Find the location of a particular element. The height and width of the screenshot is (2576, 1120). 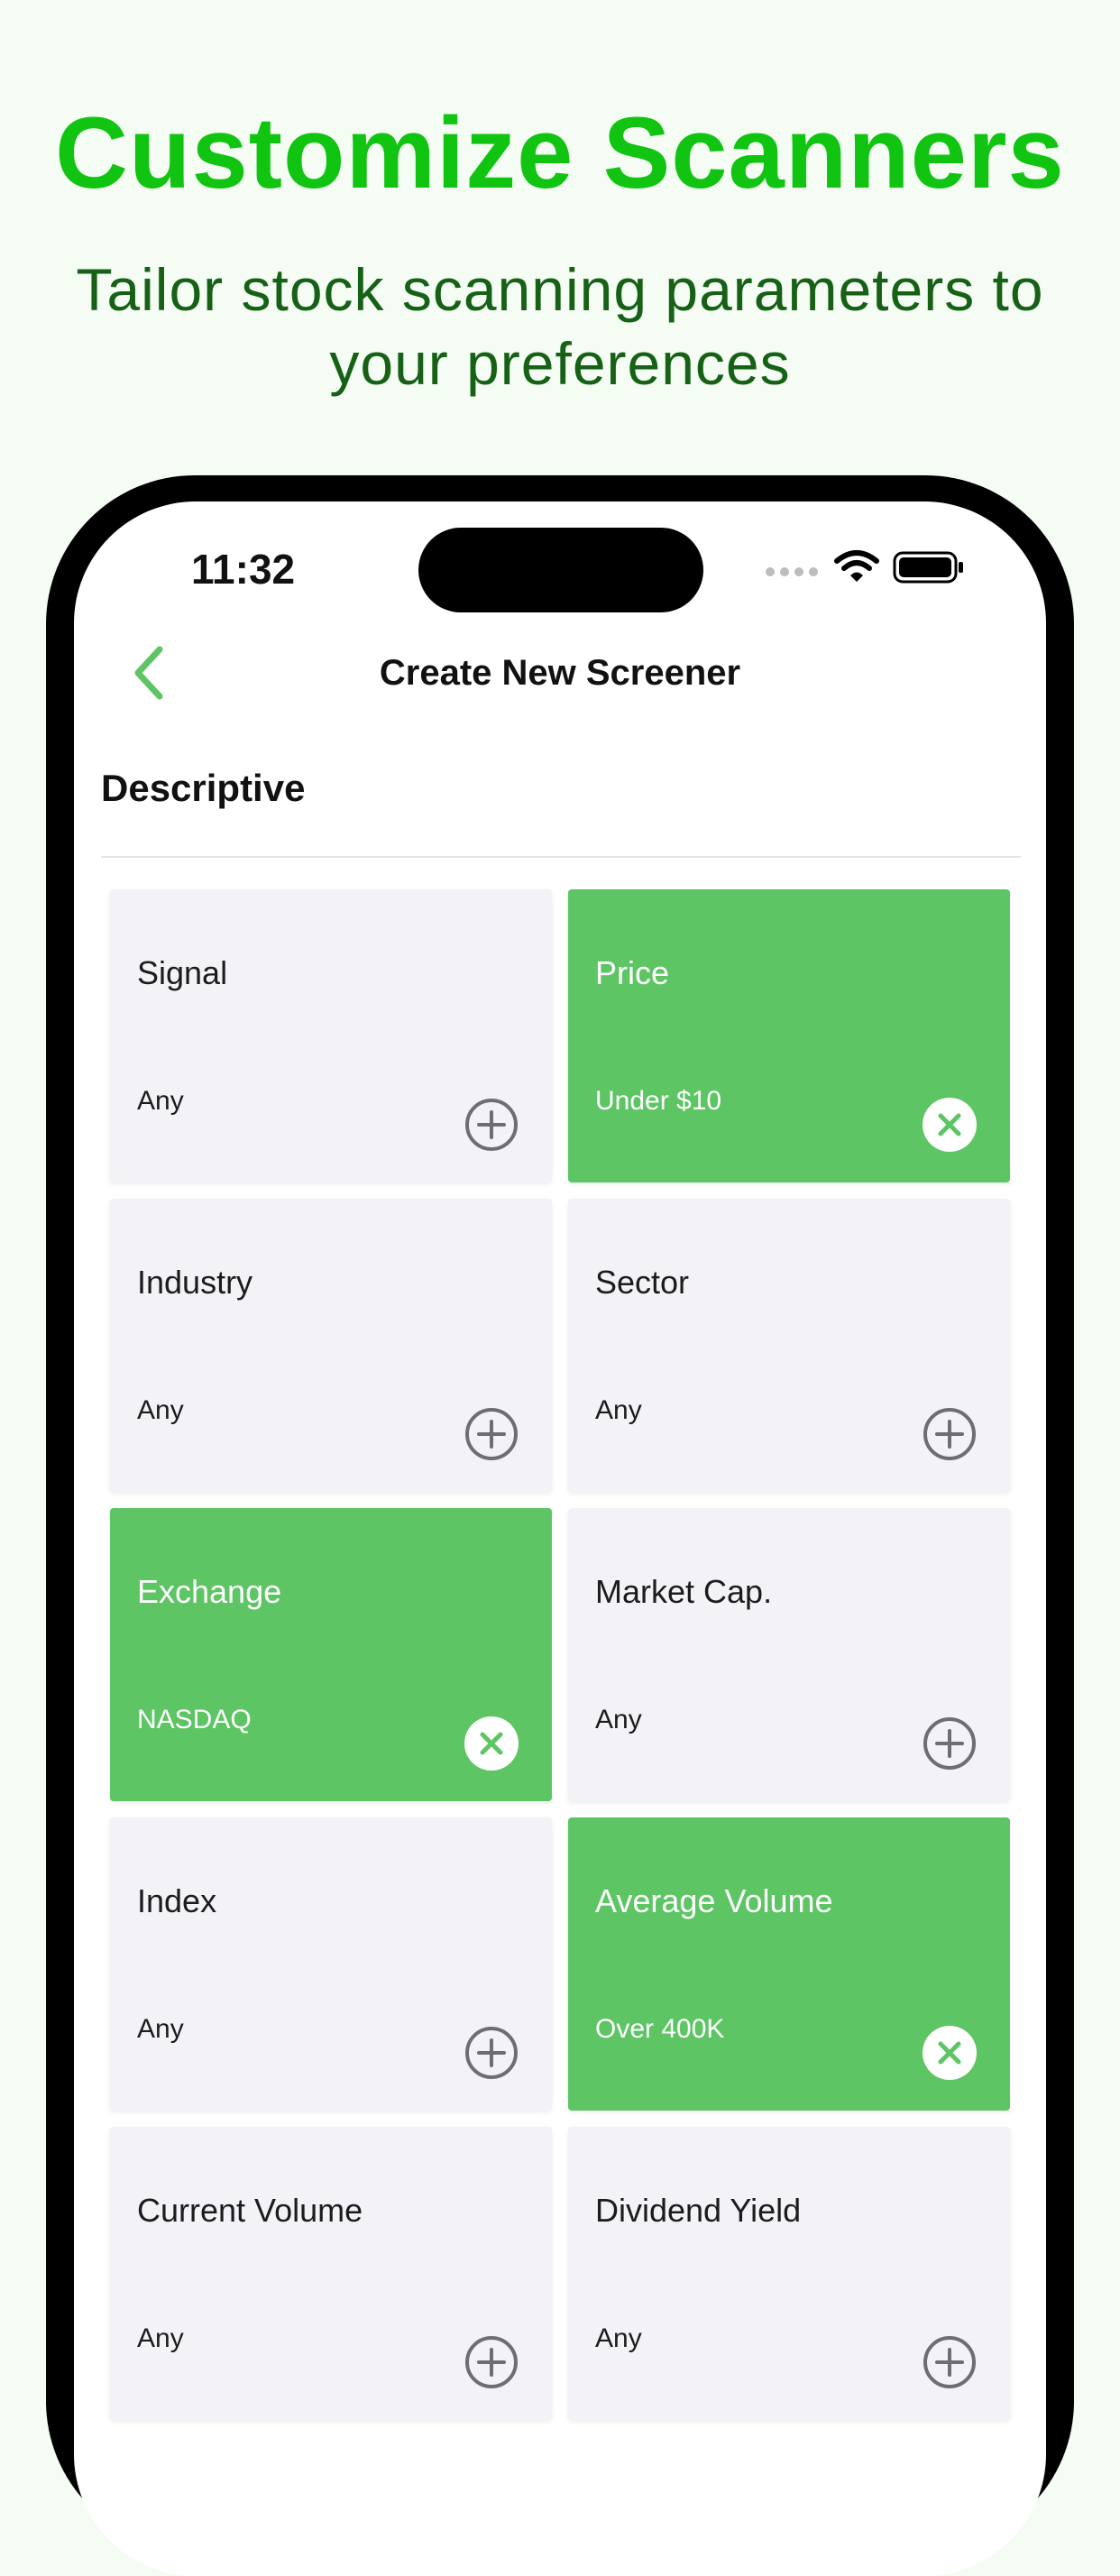

filter-card-market-cap: Market Cap. Any is located at coordinates (789, 1655).